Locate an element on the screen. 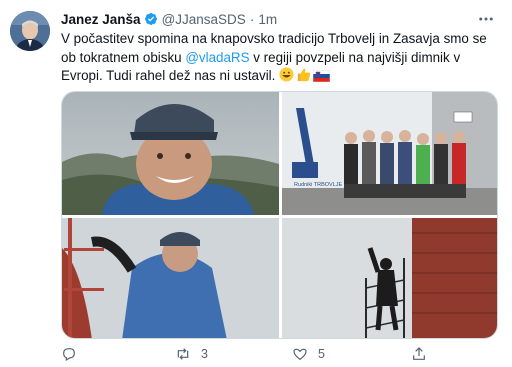 This screenshot has height=367, width=512. slovenia-flag-emoji is located at coordinates (322, 76).